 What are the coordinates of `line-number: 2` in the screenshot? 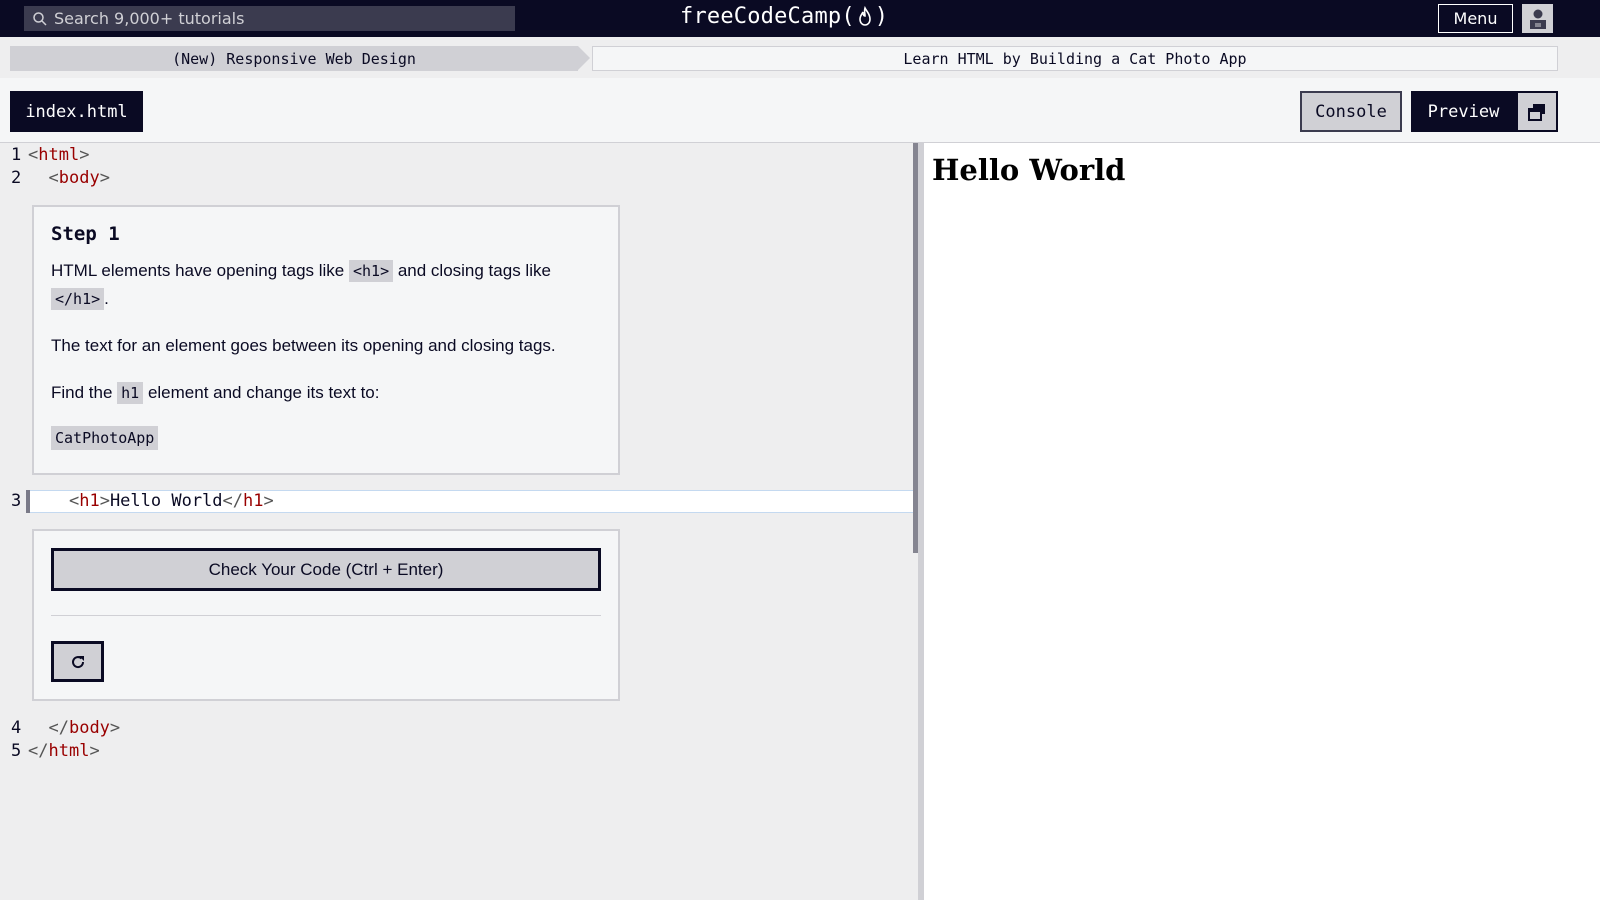 It's located at (16, 178).